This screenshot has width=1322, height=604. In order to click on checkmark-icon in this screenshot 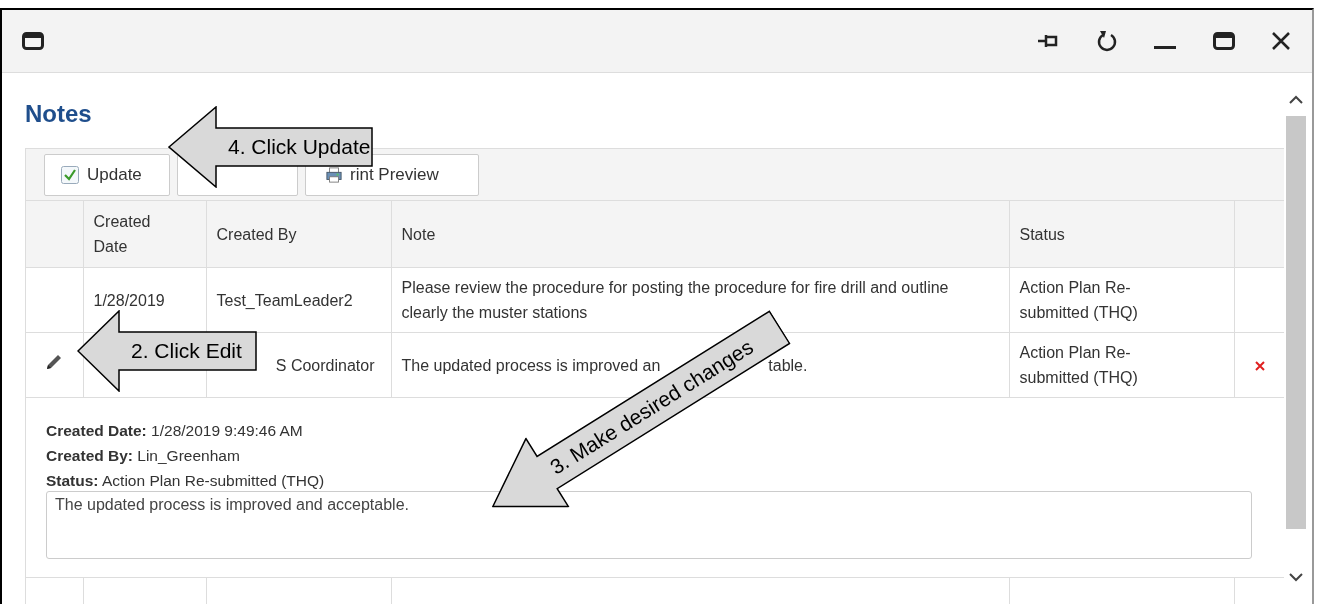, I will do `click(70, 175)`.